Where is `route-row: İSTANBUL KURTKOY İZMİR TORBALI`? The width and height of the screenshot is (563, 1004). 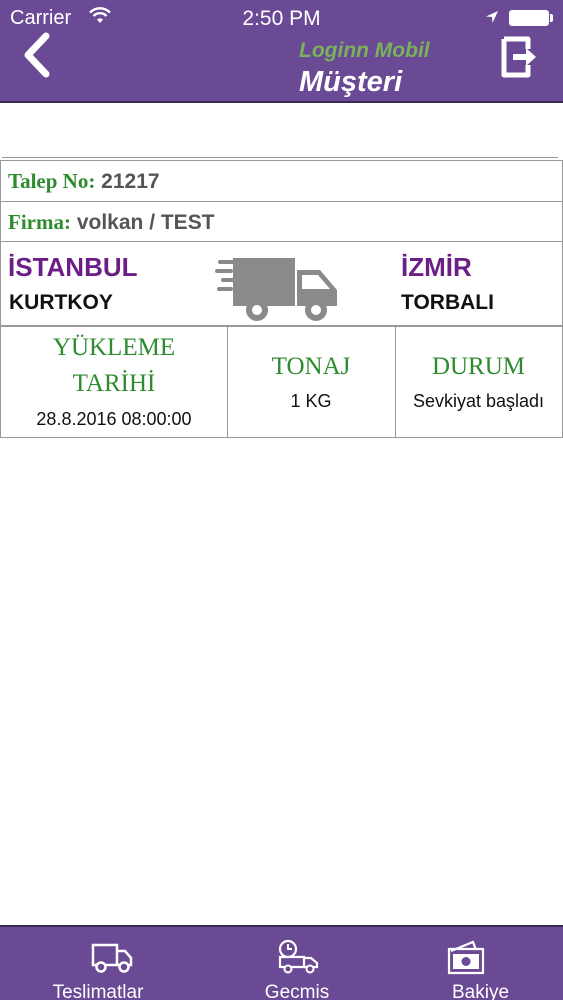 route-row: İSTANBUL KURTKOY İZMİR TORBALI is located at coordinates (281, 284).